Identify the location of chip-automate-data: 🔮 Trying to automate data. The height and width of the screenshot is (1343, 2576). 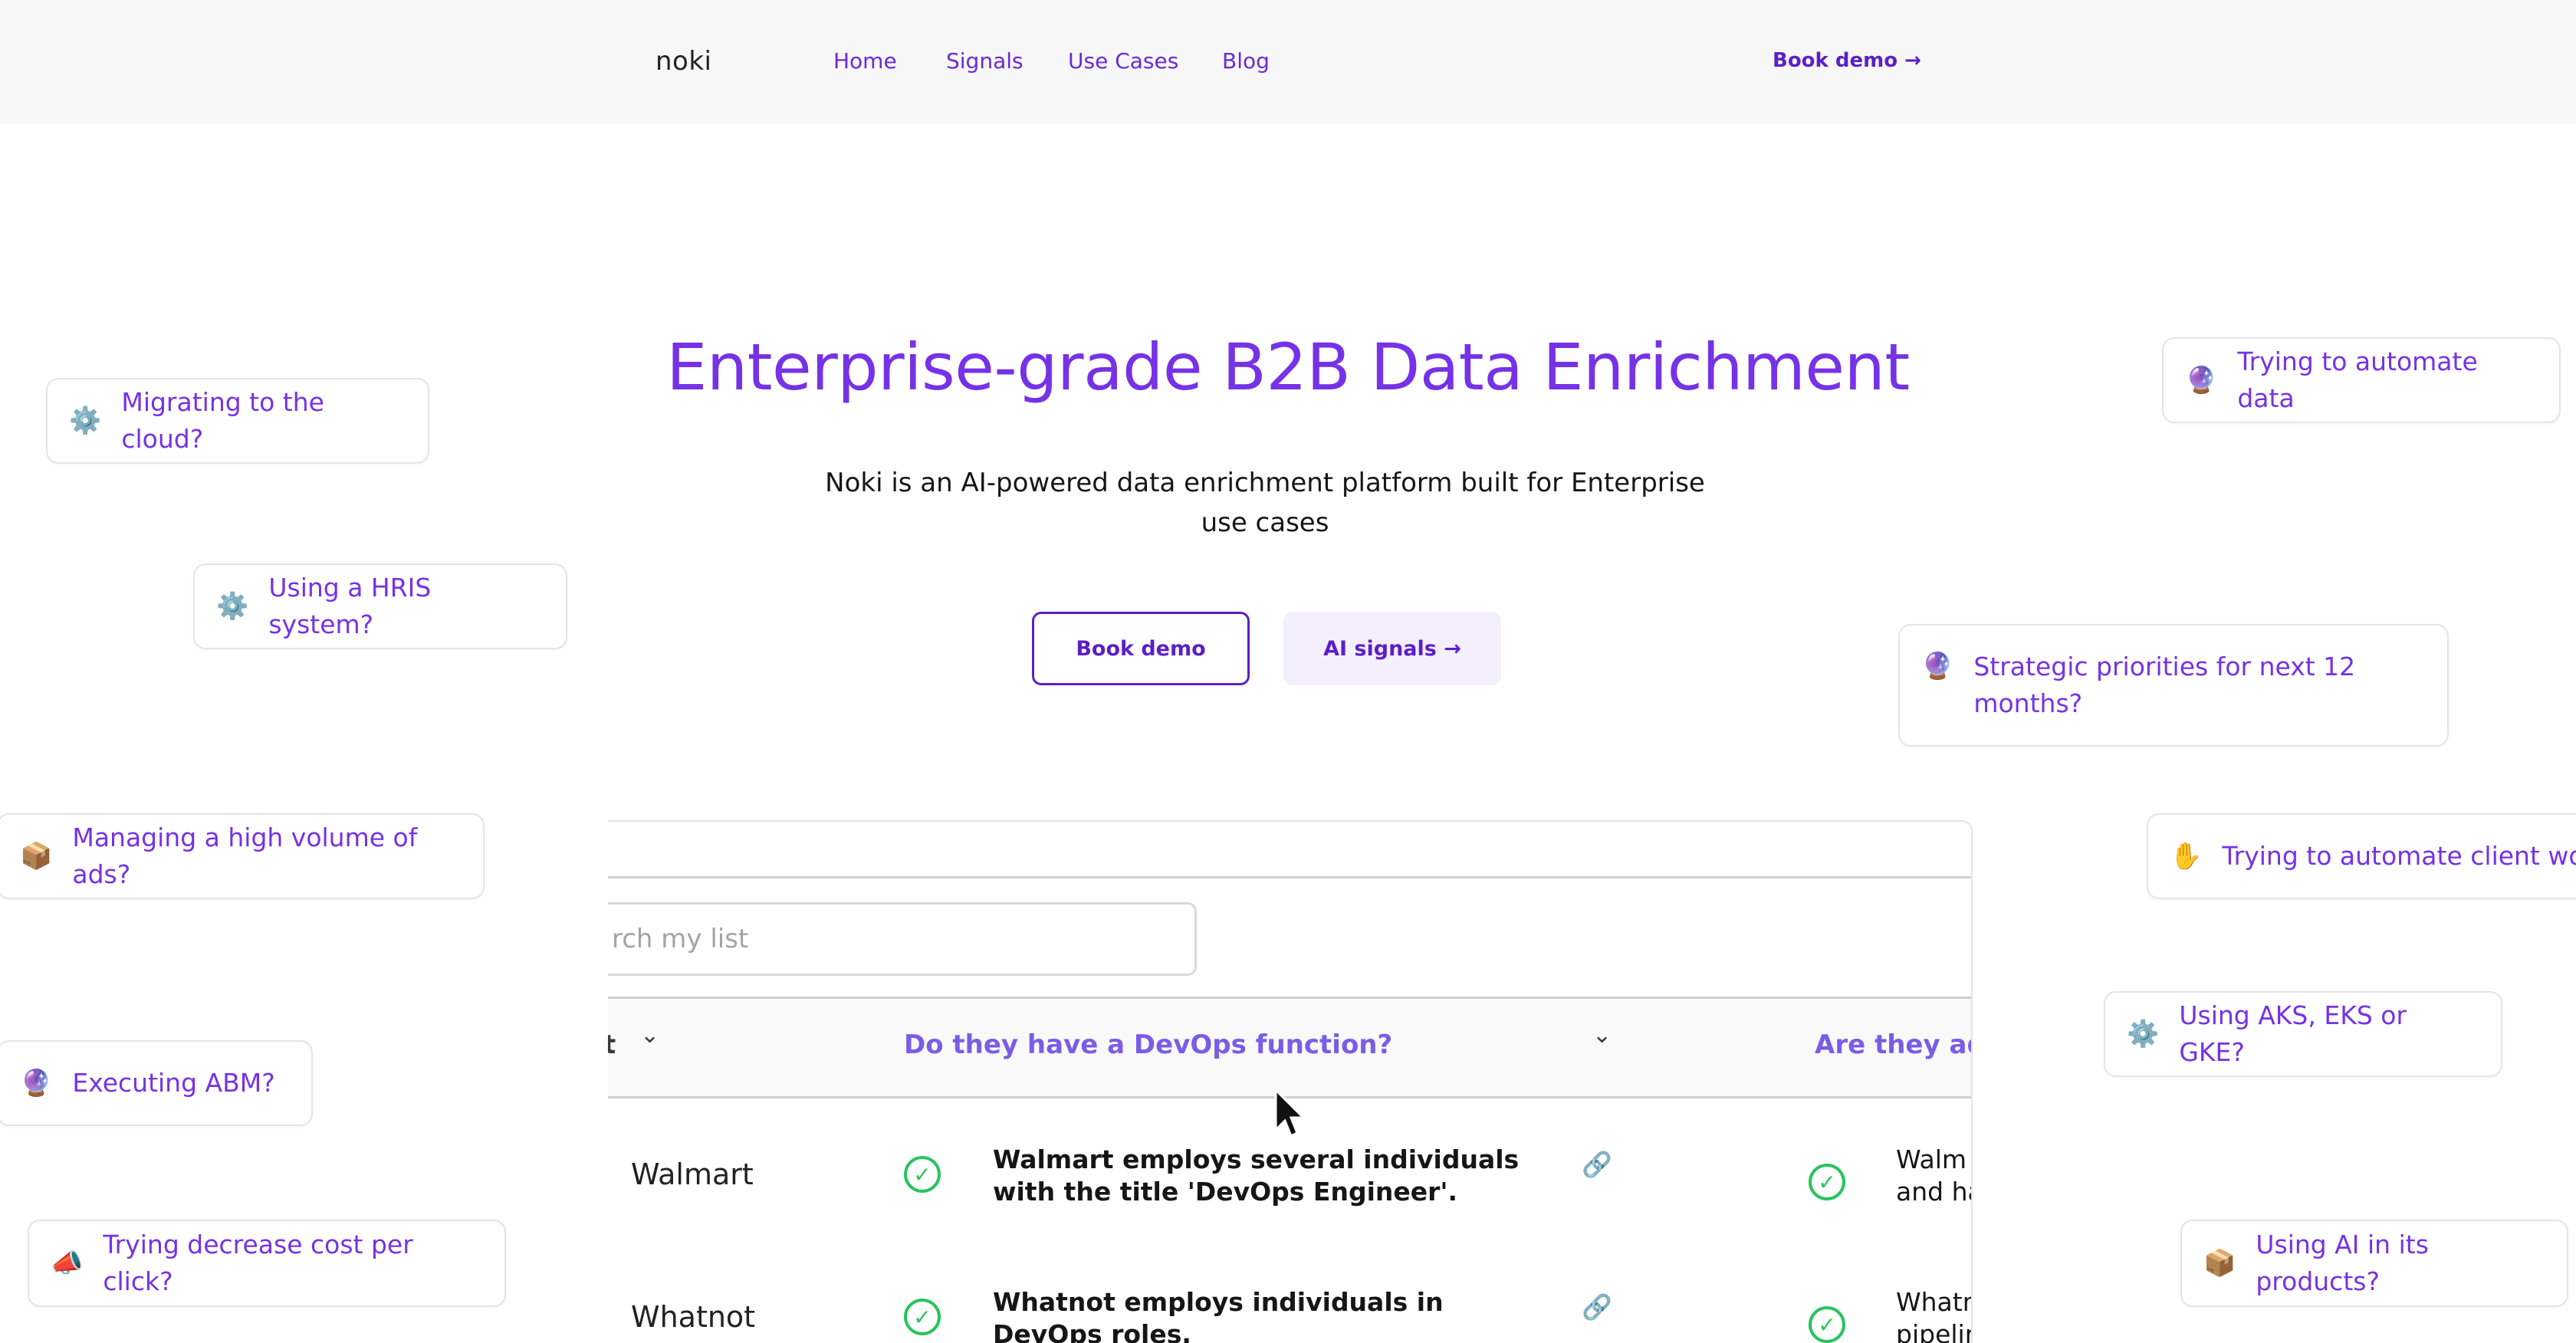
(2362, 380).